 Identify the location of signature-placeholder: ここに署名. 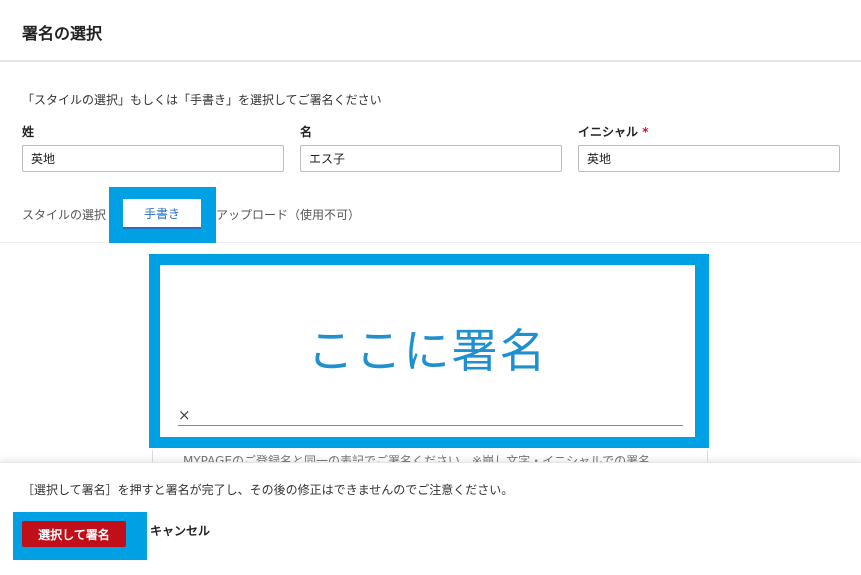
(427, 351).